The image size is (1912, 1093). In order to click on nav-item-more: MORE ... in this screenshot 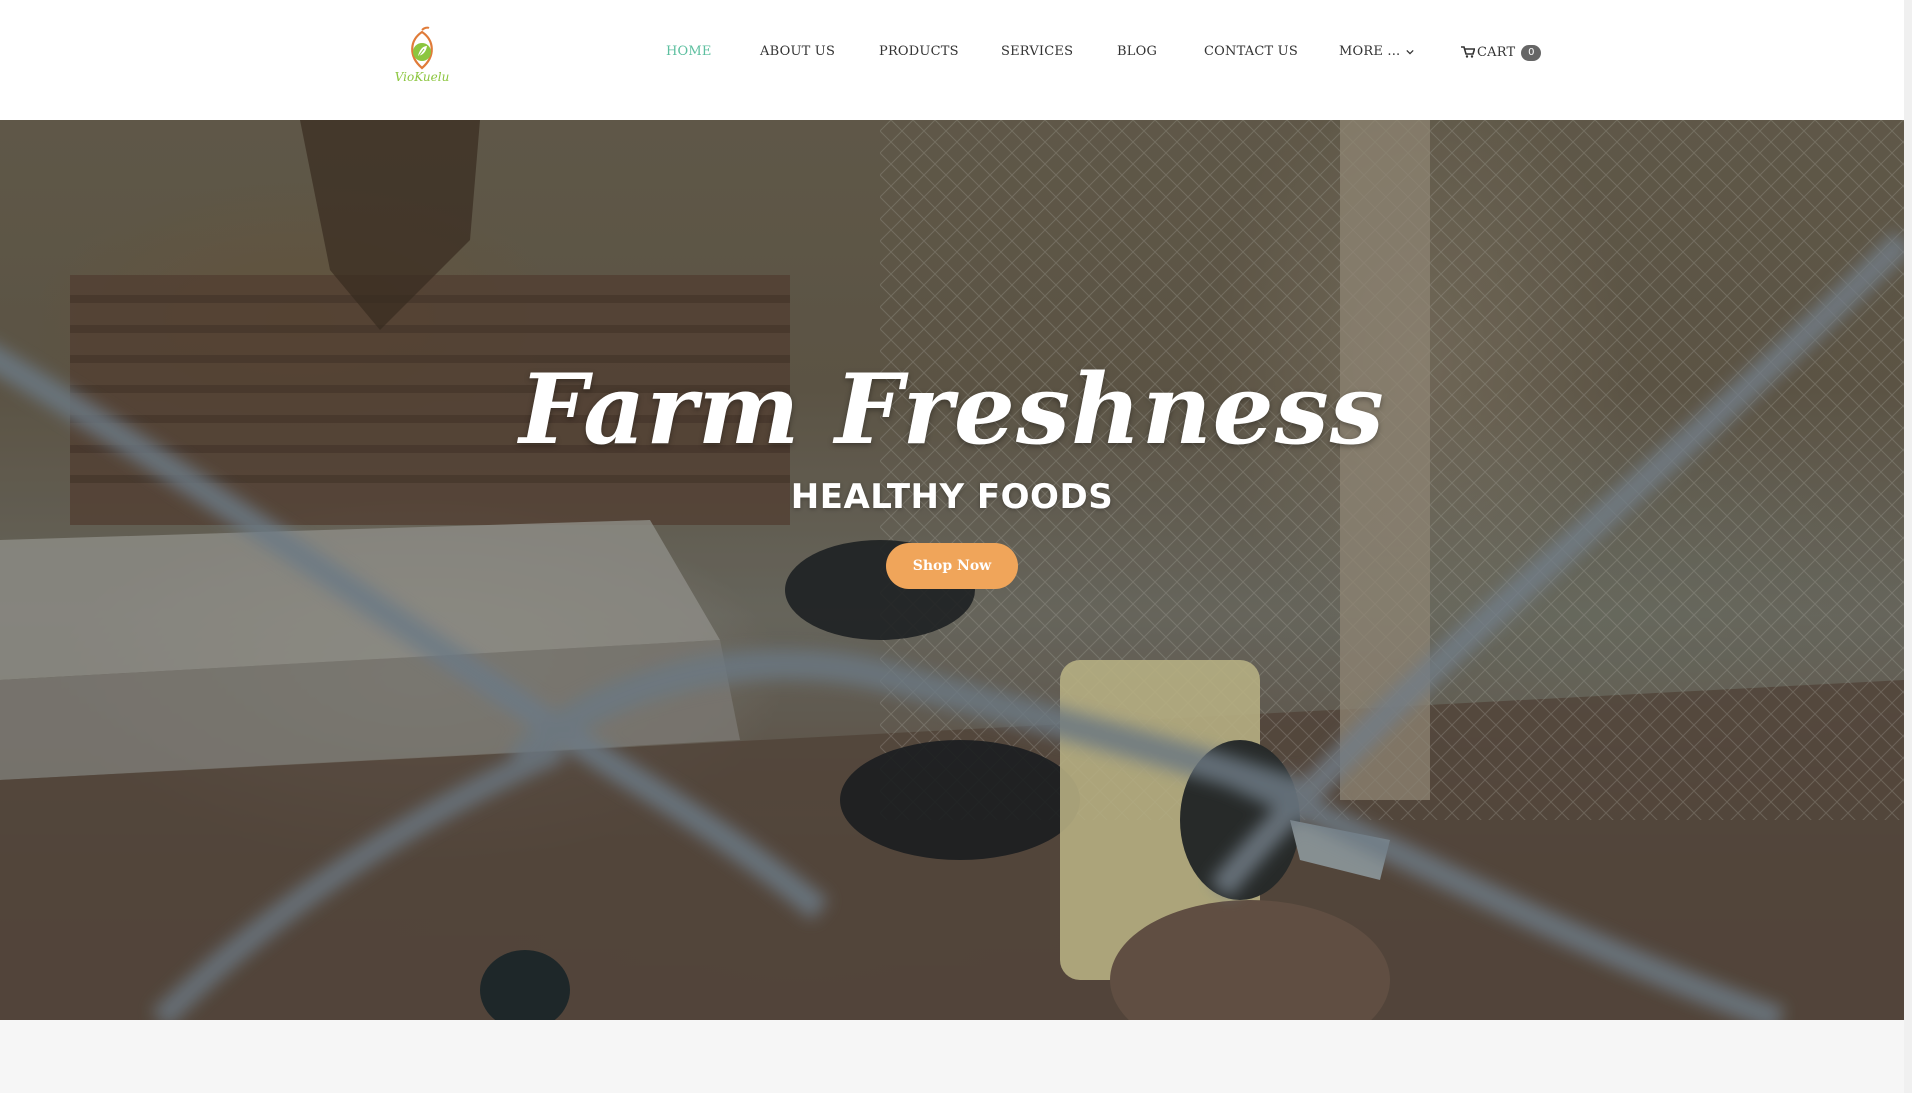, I will do `click(1377, 51)`.